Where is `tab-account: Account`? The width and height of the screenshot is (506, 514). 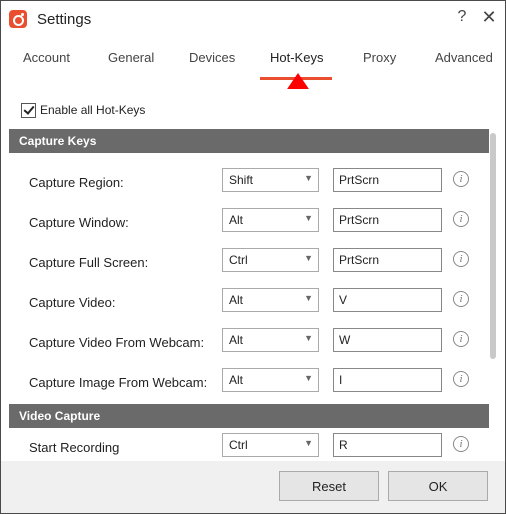
tab-account: Account is located at coordinates (46, 57).